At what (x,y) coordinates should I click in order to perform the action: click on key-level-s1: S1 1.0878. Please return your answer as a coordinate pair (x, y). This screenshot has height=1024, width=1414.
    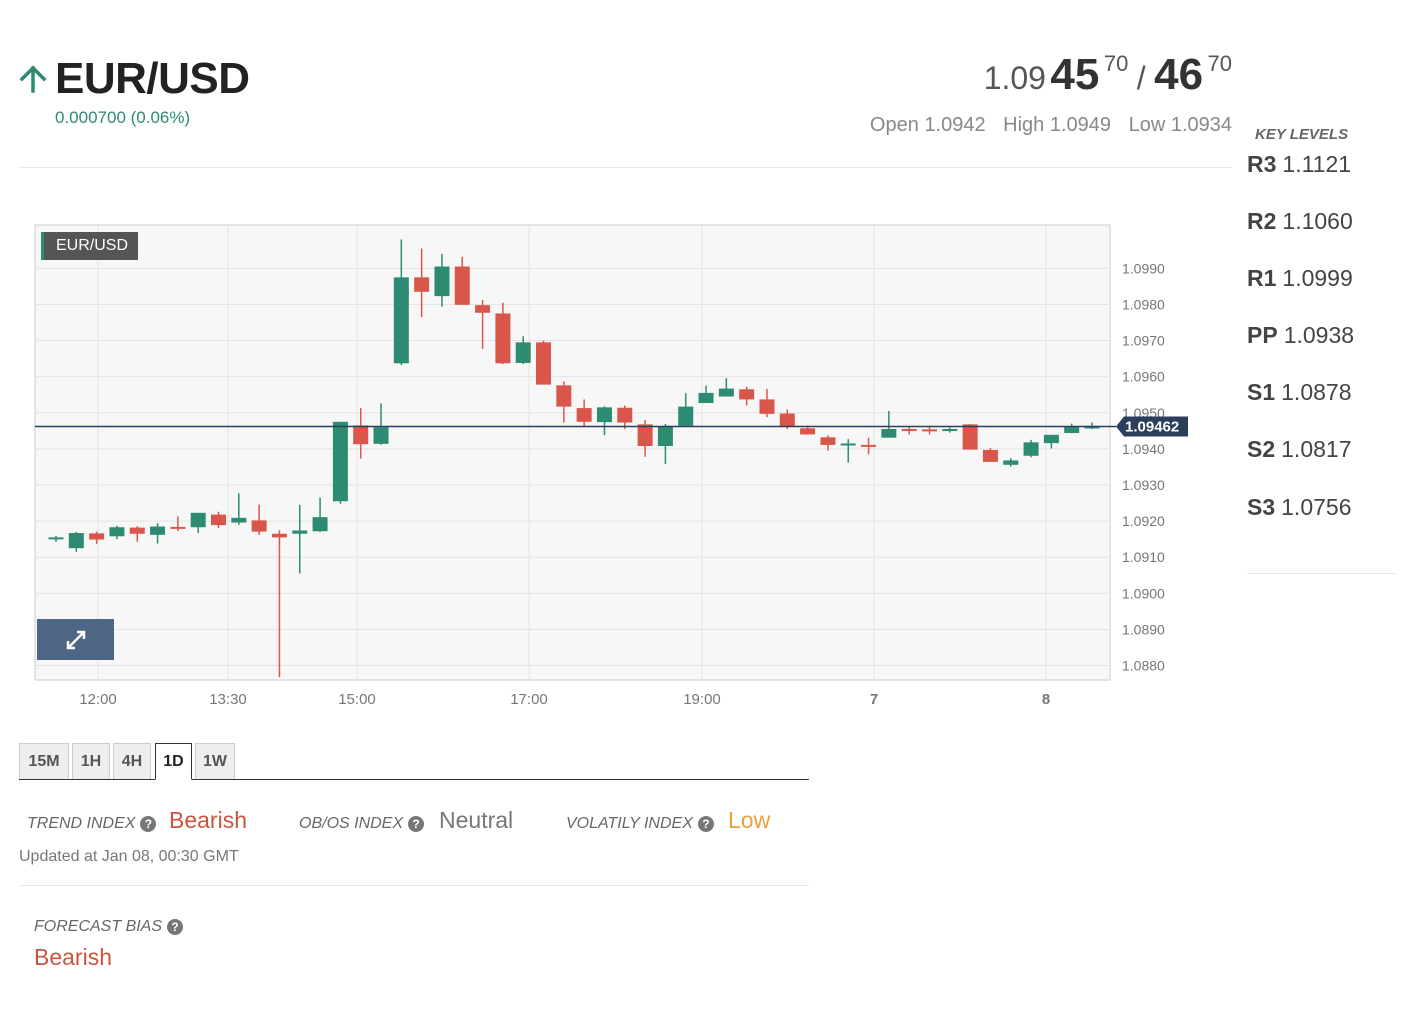
    Looking at the image, I should click on (1299, 392).